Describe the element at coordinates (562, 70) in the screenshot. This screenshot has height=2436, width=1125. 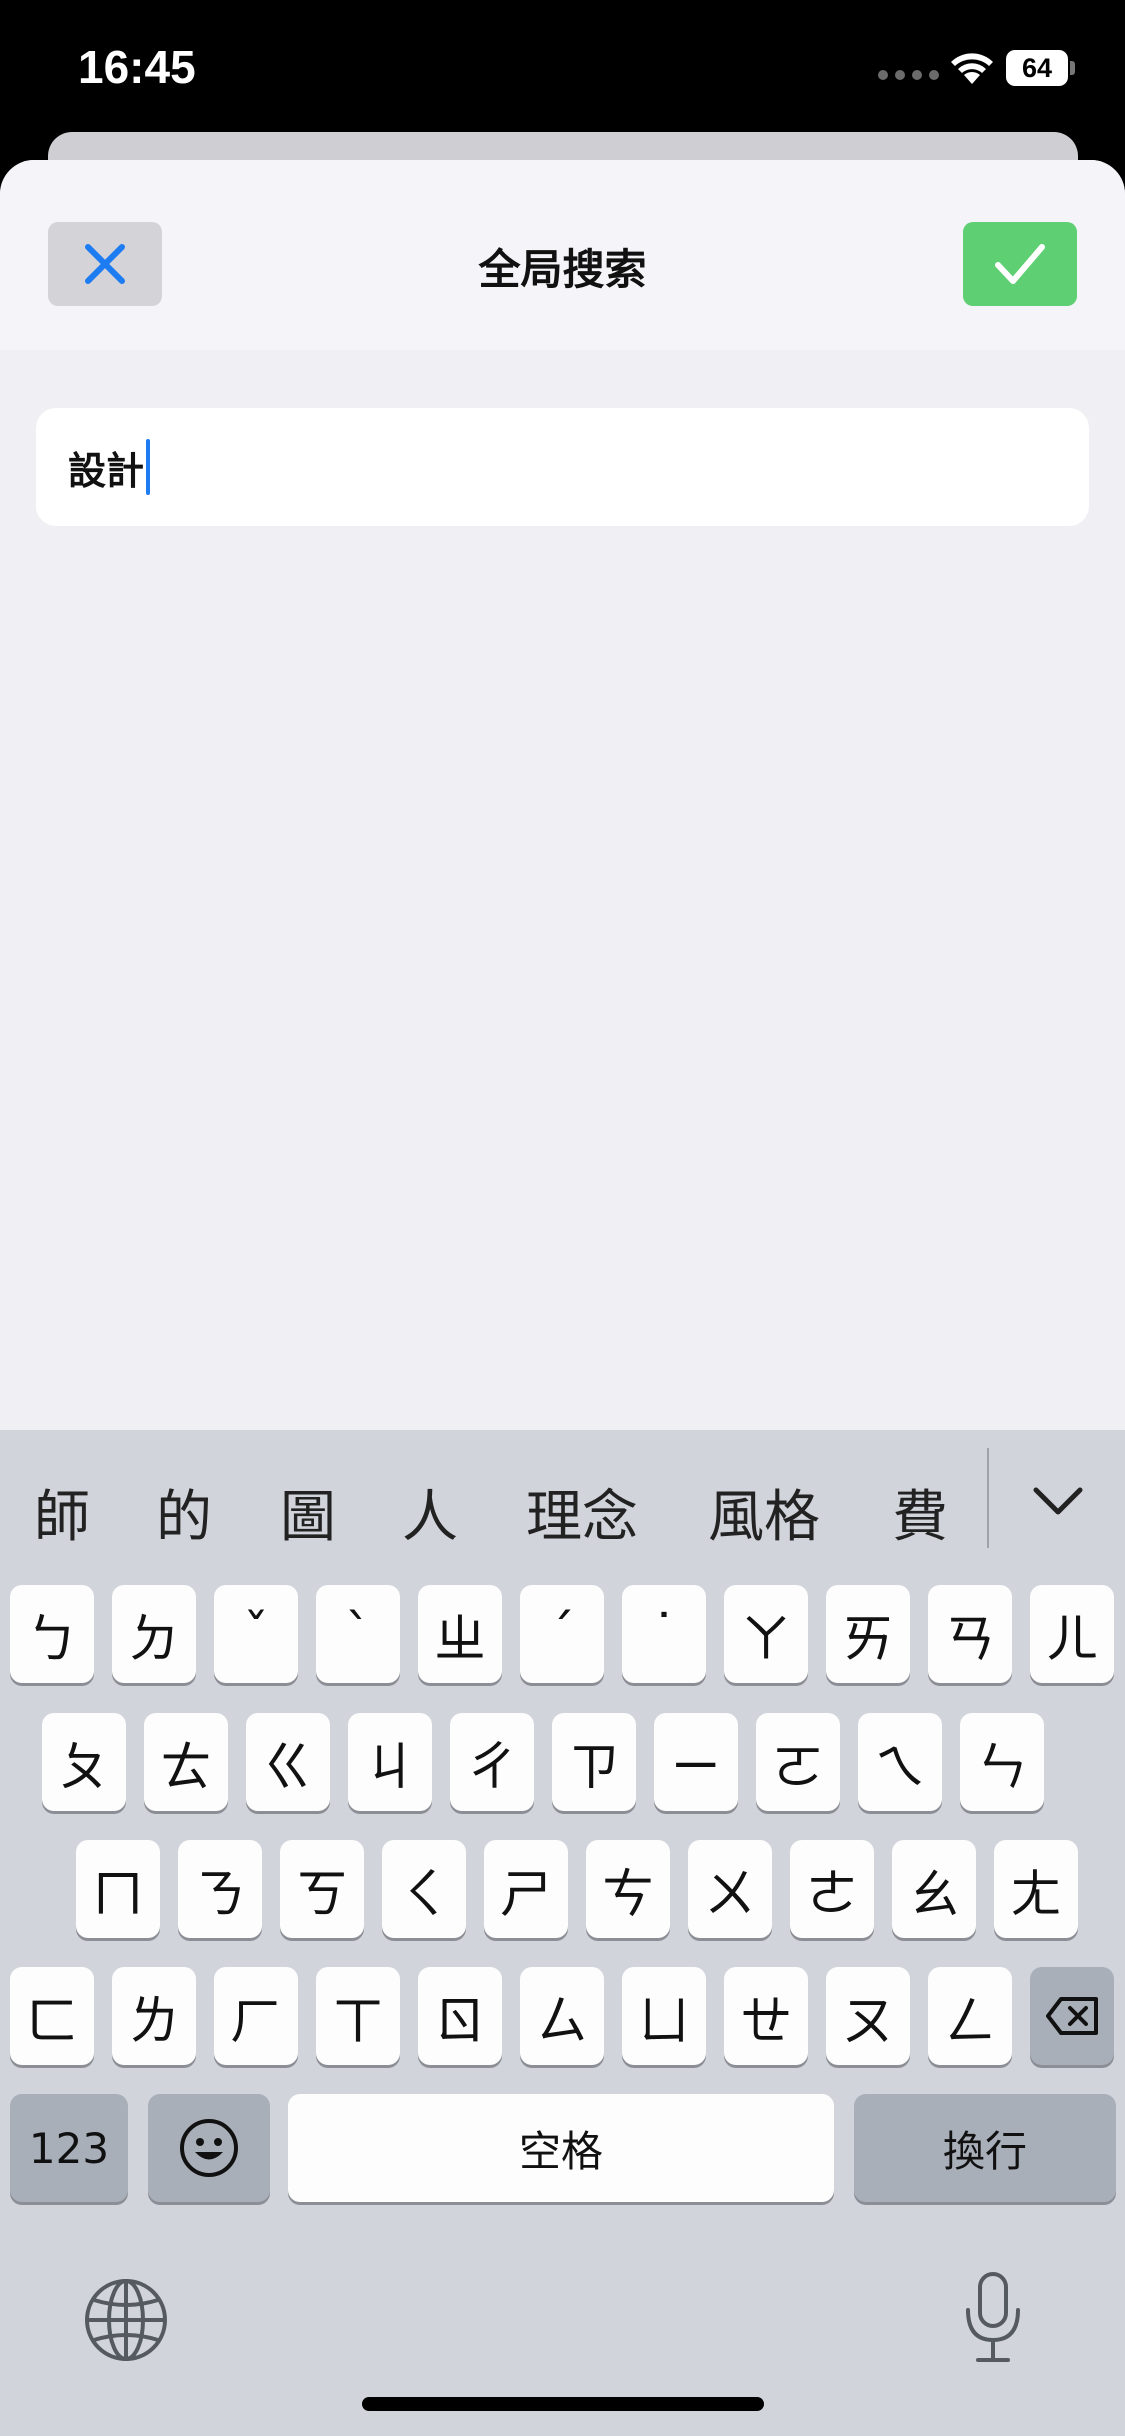
I see `status-bar: 16:45 64` at that location.